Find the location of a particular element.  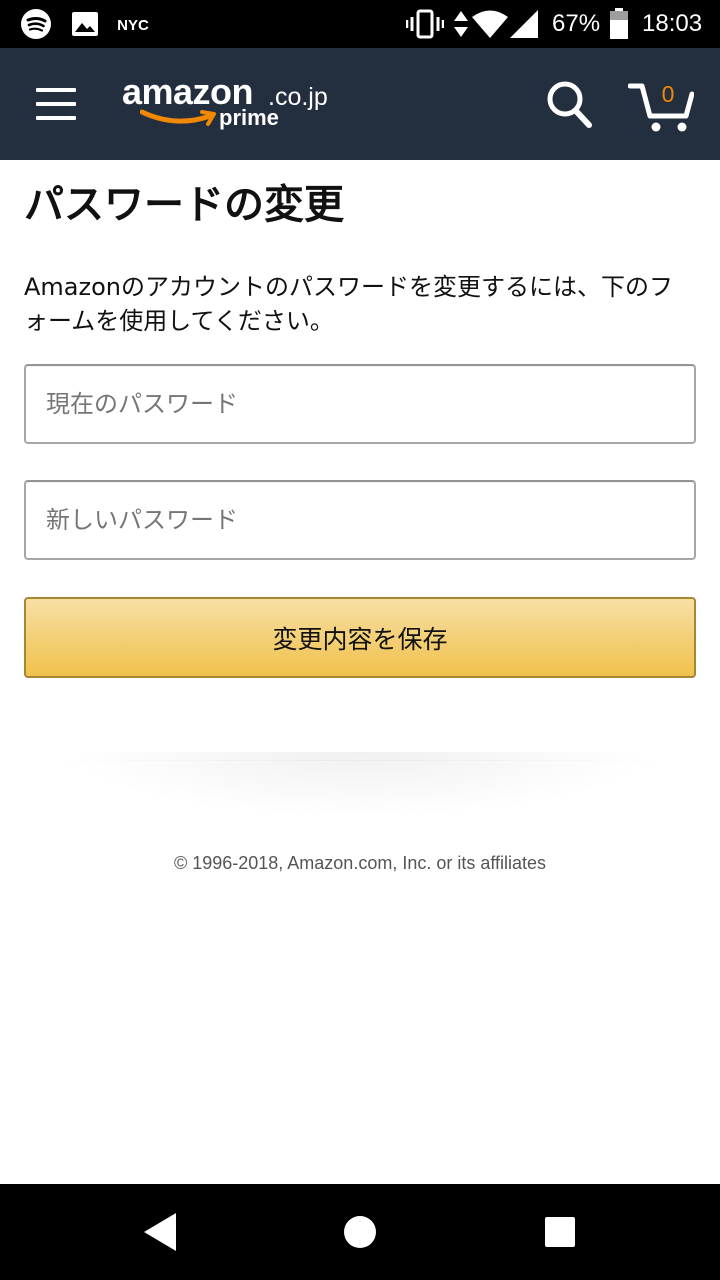

menu-button is located at coordinates (56, 104).